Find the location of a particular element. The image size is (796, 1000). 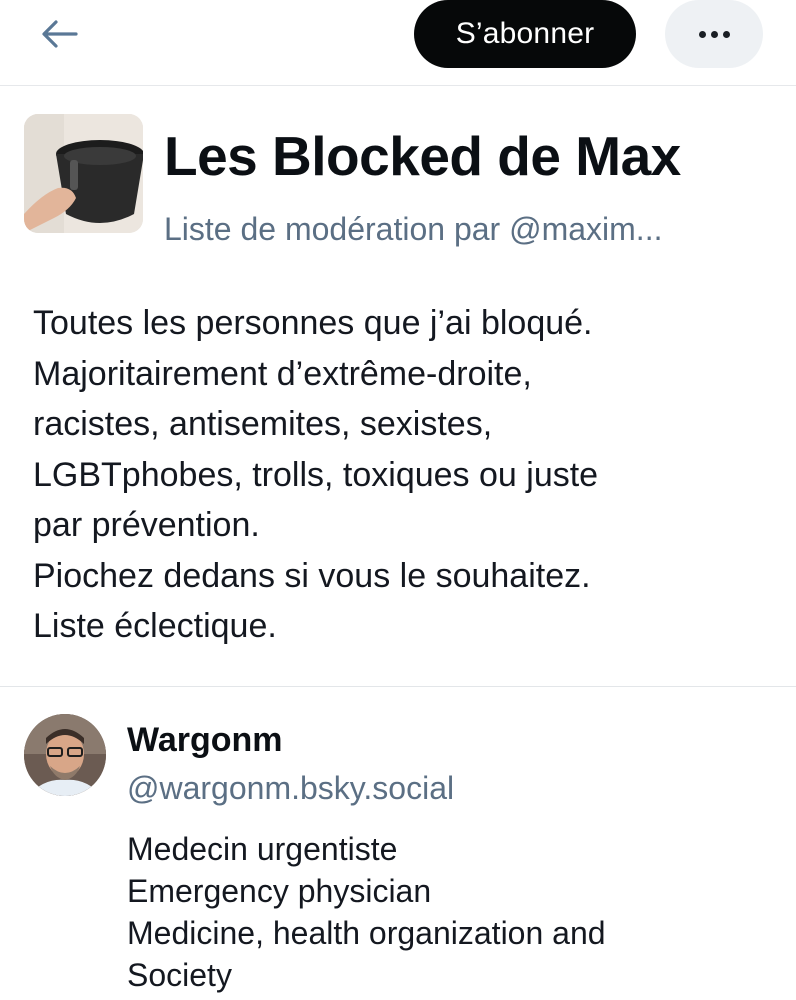

ellipsis-icon is located at coordinates (714, 34).